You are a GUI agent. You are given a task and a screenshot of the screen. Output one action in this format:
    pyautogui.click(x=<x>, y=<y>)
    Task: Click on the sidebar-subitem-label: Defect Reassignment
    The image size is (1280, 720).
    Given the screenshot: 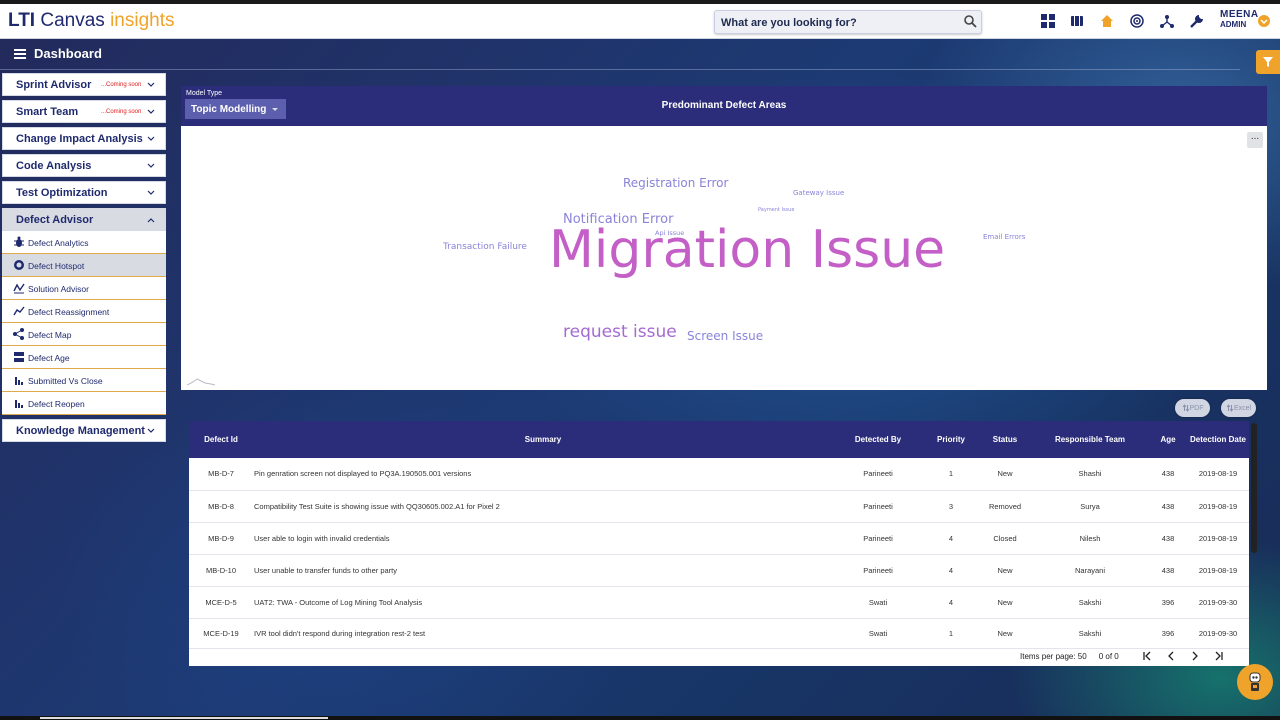 What is the action you would take?
    pyautogui.click(x=69, y=312)
    